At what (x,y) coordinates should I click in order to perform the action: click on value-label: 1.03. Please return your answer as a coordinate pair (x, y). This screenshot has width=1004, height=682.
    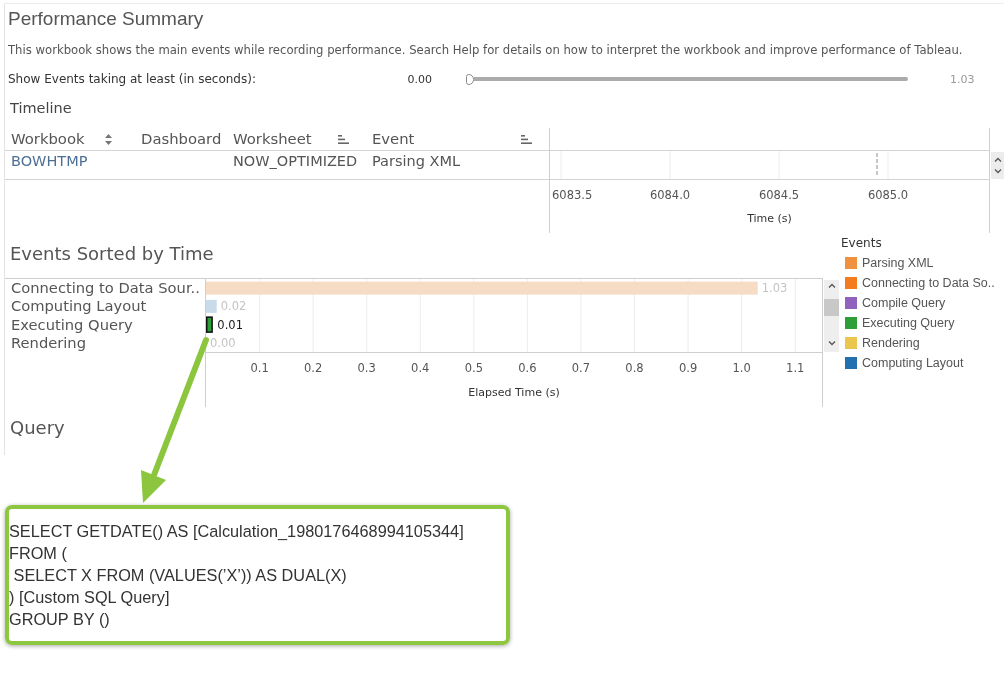
    Looking at the image, I should click on (774, 288).